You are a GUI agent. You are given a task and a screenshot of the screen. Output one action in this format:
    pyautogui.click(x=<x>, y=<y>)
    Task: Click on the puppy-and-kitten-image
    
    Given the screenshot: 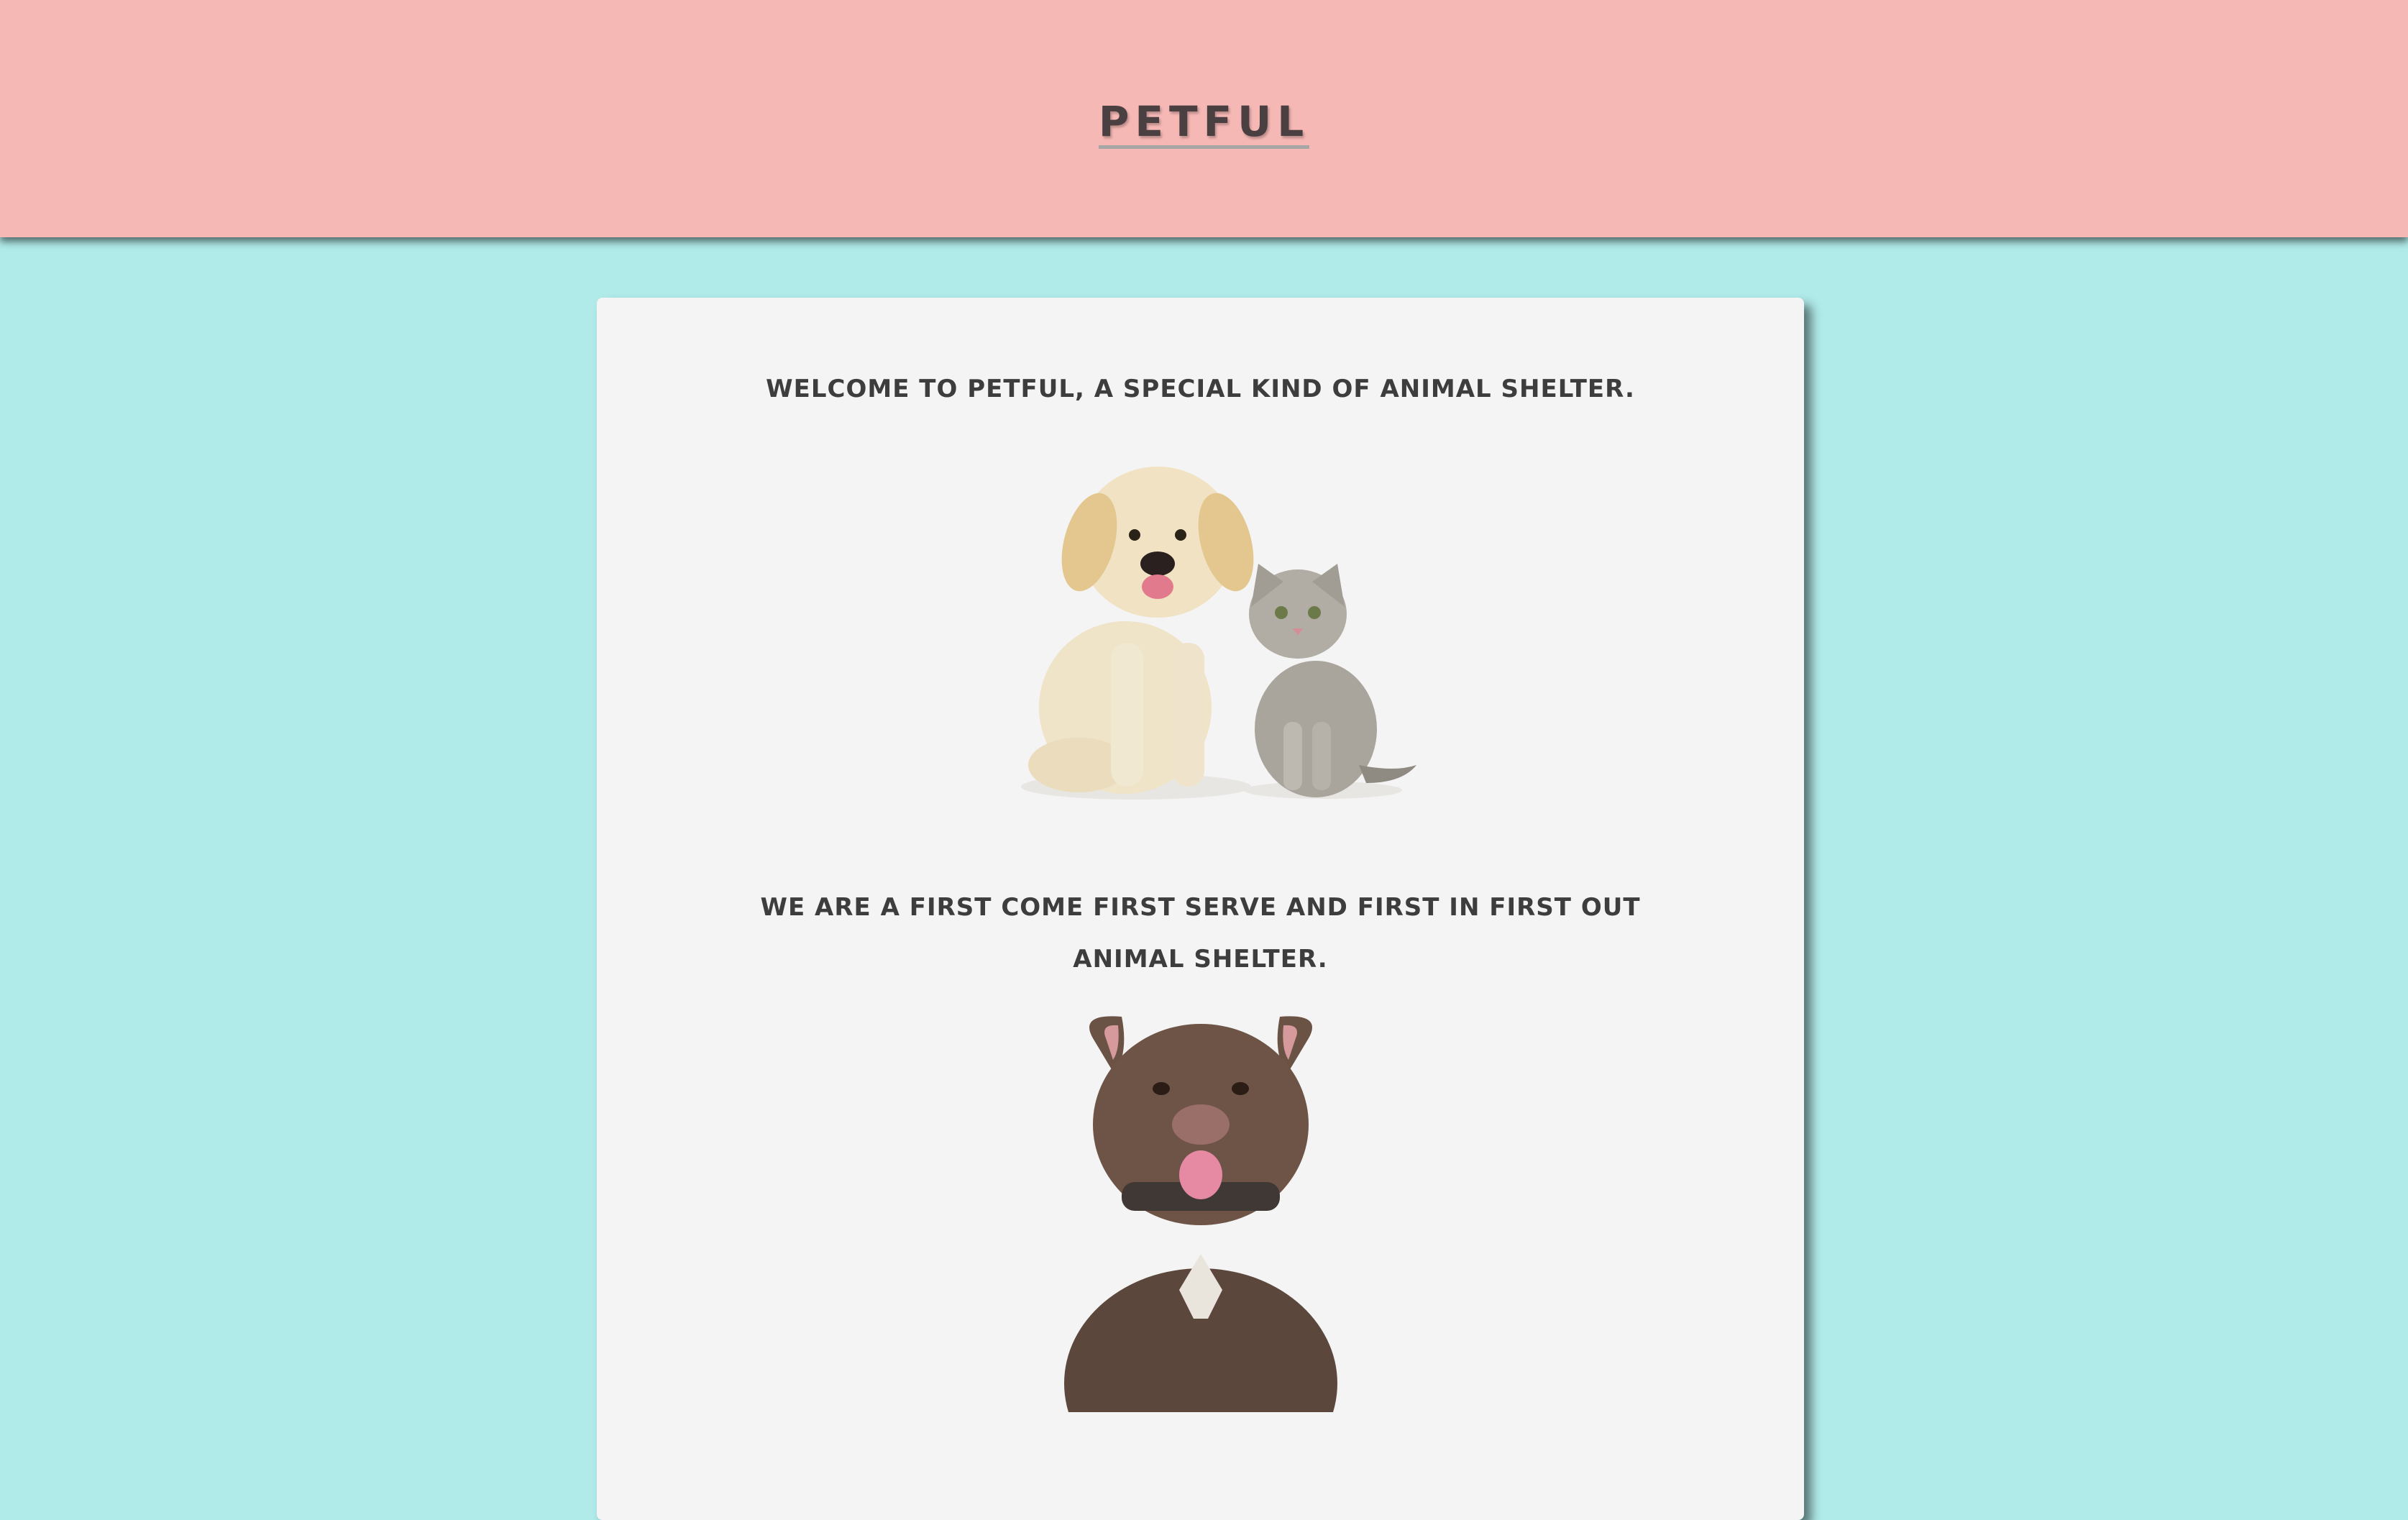 What is the action you would take?
    pyautogui.click(x=1218, y=633)
    